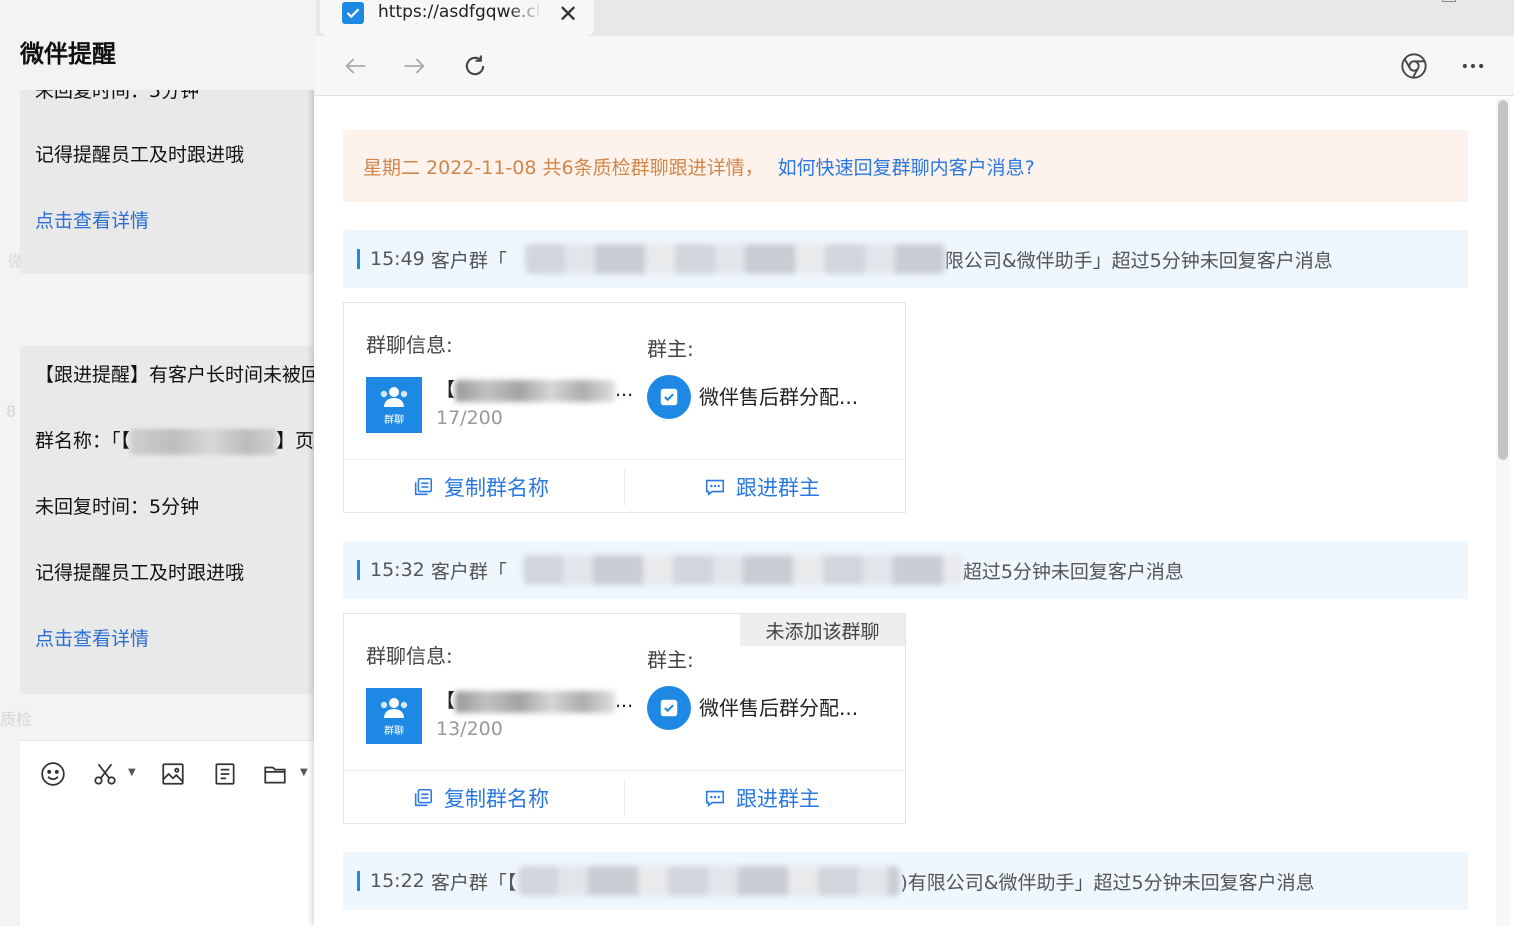 The height and width of the screenshot is (926, 1514). I want to click on section-suffix: 超过5分钟未回复客户消息, so click(1073, 571).